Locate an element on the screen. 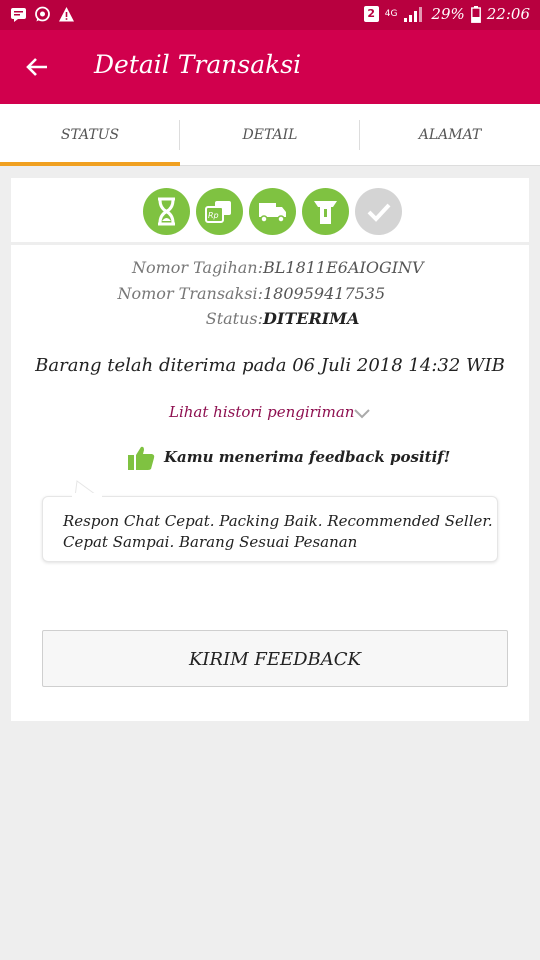 The height and width of the screenshot is (960, 540). tab-status: STATUS is located at coordinates (90, 135).